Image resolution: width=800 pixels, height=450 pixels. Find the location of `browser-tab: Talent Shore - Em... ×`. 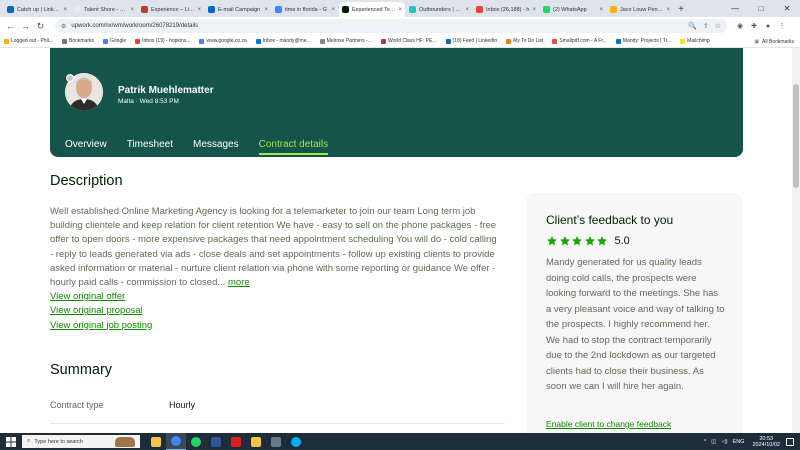

browser-tab: Talent Shore - Em... × is located at coordinates (104, 9).